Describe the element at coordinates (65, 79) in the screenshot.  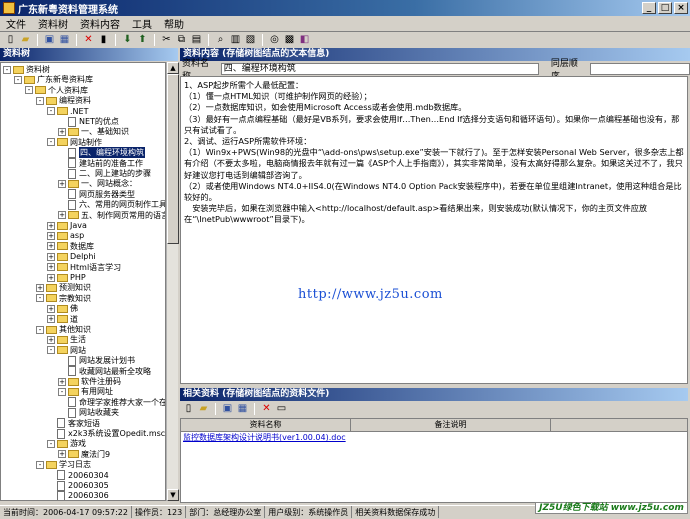
I see `tree-node-label: 广东新粤资料库` at that location.